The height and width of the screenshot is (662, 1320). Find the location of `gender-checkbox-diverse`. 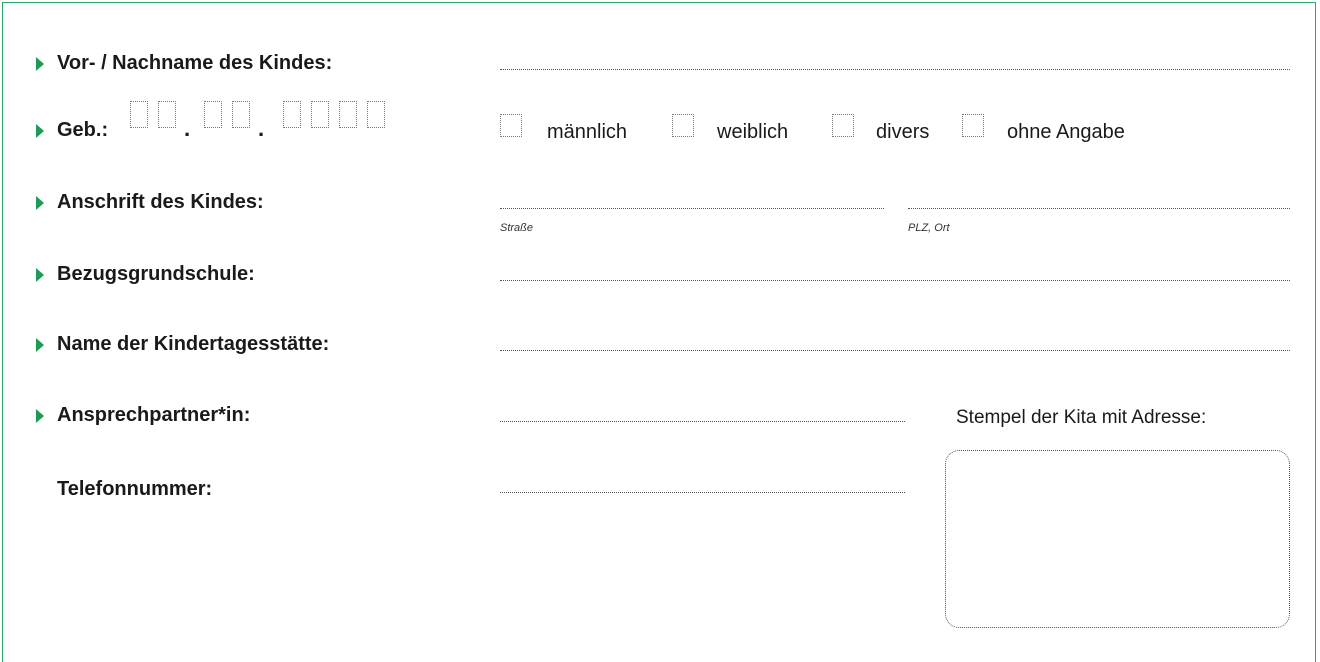

gender-checkbox-diverse is located at coordinates (843, 125).